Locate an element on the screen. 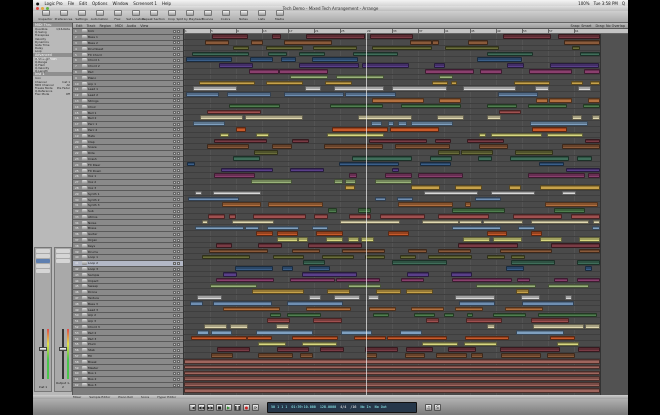 The image size is (660, 415). go-to-start-button: |◀ is located at coordinates (192, 407).